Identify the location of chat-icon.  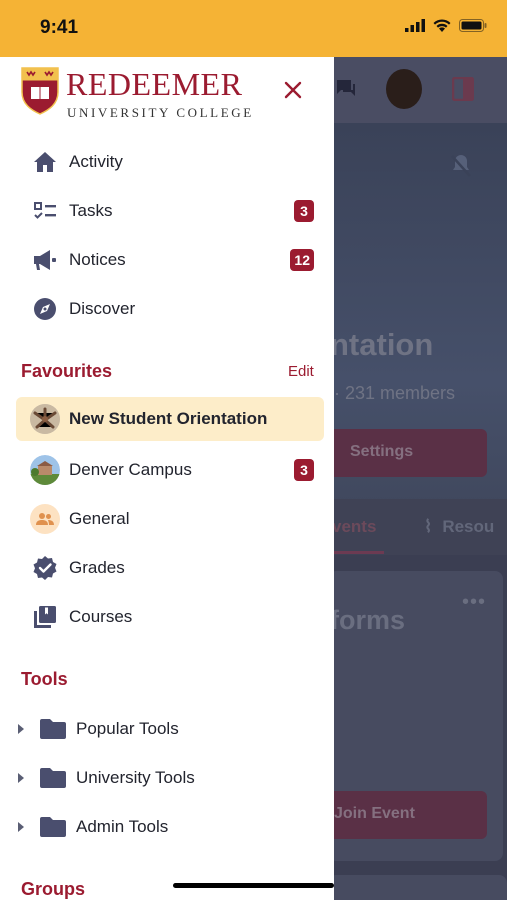
(346, 88).